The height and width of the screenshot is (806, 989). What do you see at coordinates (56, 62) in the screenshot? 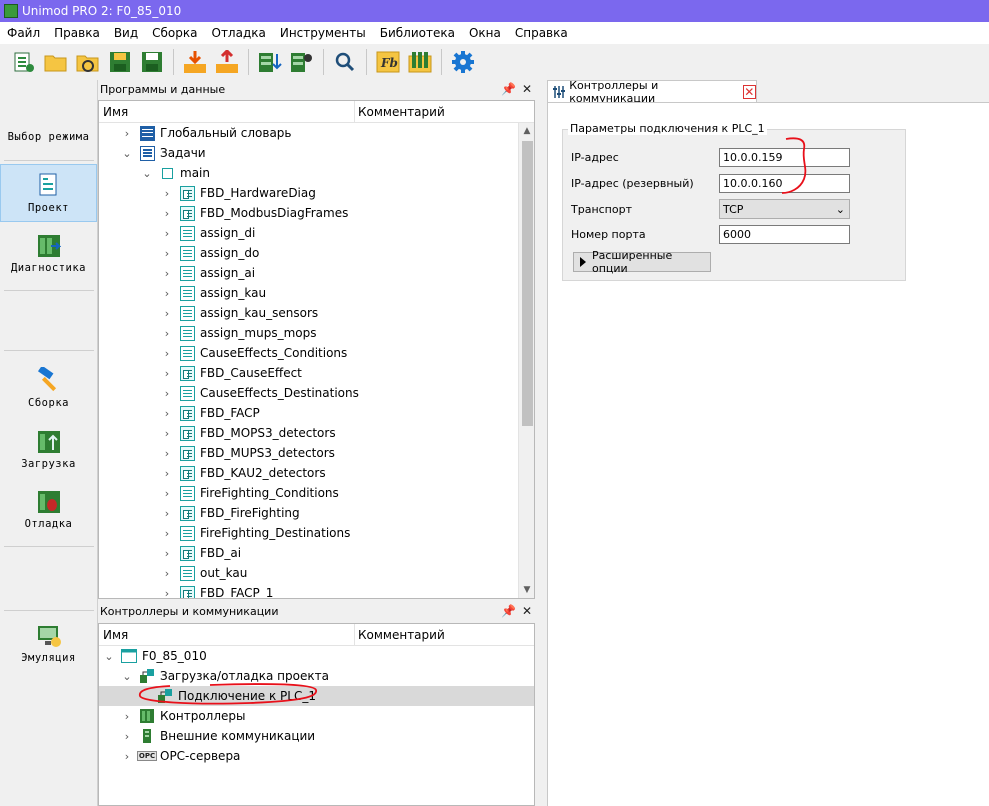
I see `open-folder-icon` at bounding box center [56, 62].